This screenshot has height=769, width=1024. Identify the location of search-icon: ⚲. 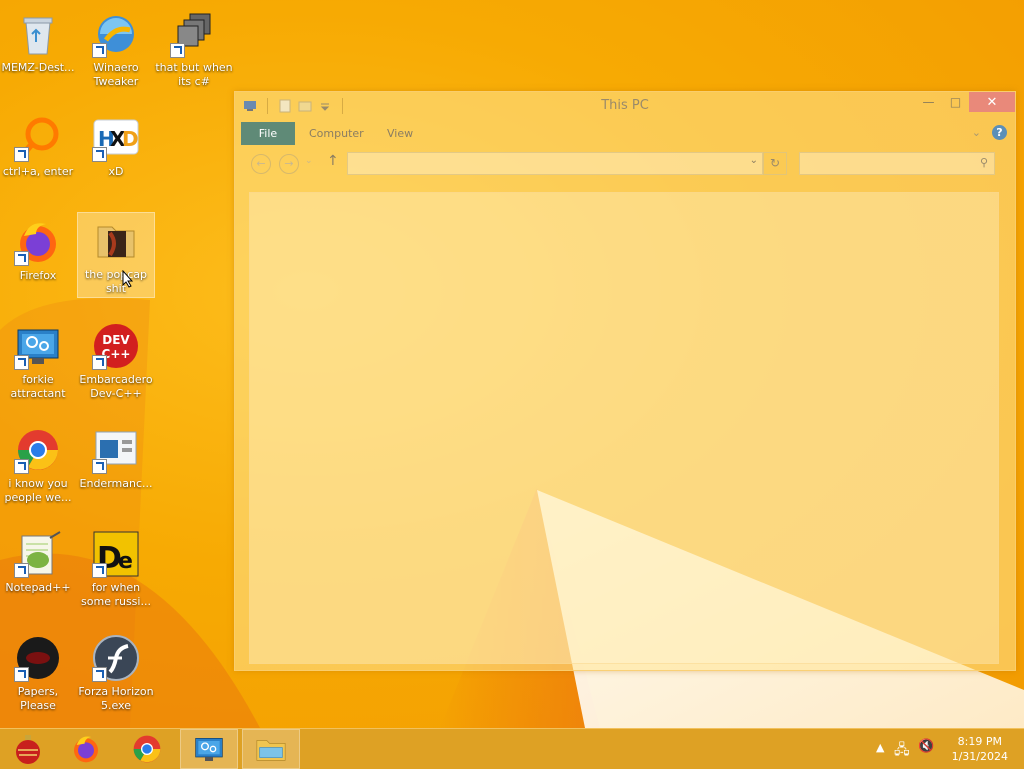
(983, 162).